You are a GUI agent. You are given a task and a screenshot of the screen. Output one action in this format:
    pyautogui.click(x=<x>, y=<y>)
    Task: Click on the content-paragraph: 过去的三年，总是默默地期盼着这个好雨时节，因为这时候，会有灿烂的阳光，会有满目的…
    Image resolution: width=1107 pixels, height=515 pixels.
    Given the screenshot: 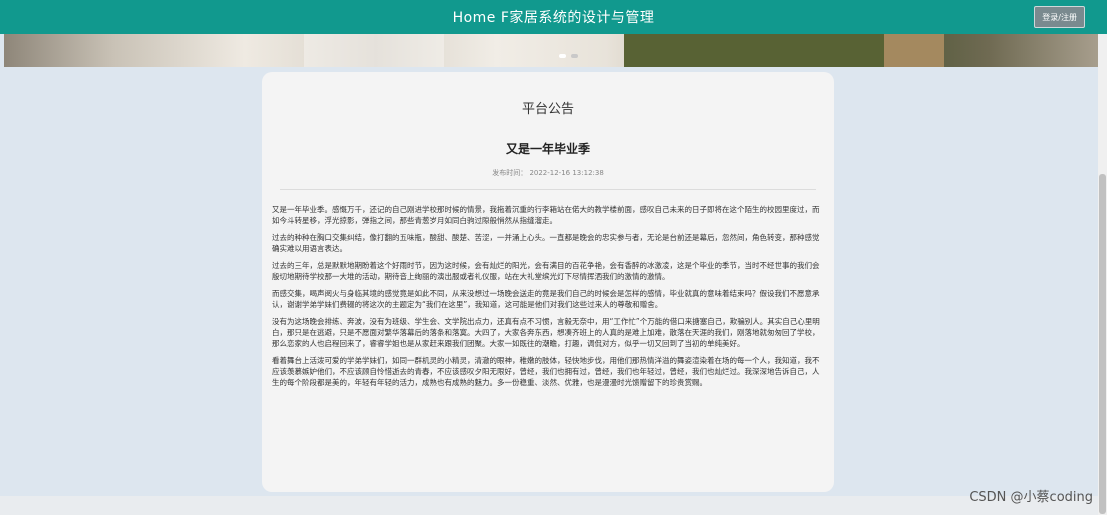 What is the action you would take?
    pyautogui.click(x=546, y=271)
    